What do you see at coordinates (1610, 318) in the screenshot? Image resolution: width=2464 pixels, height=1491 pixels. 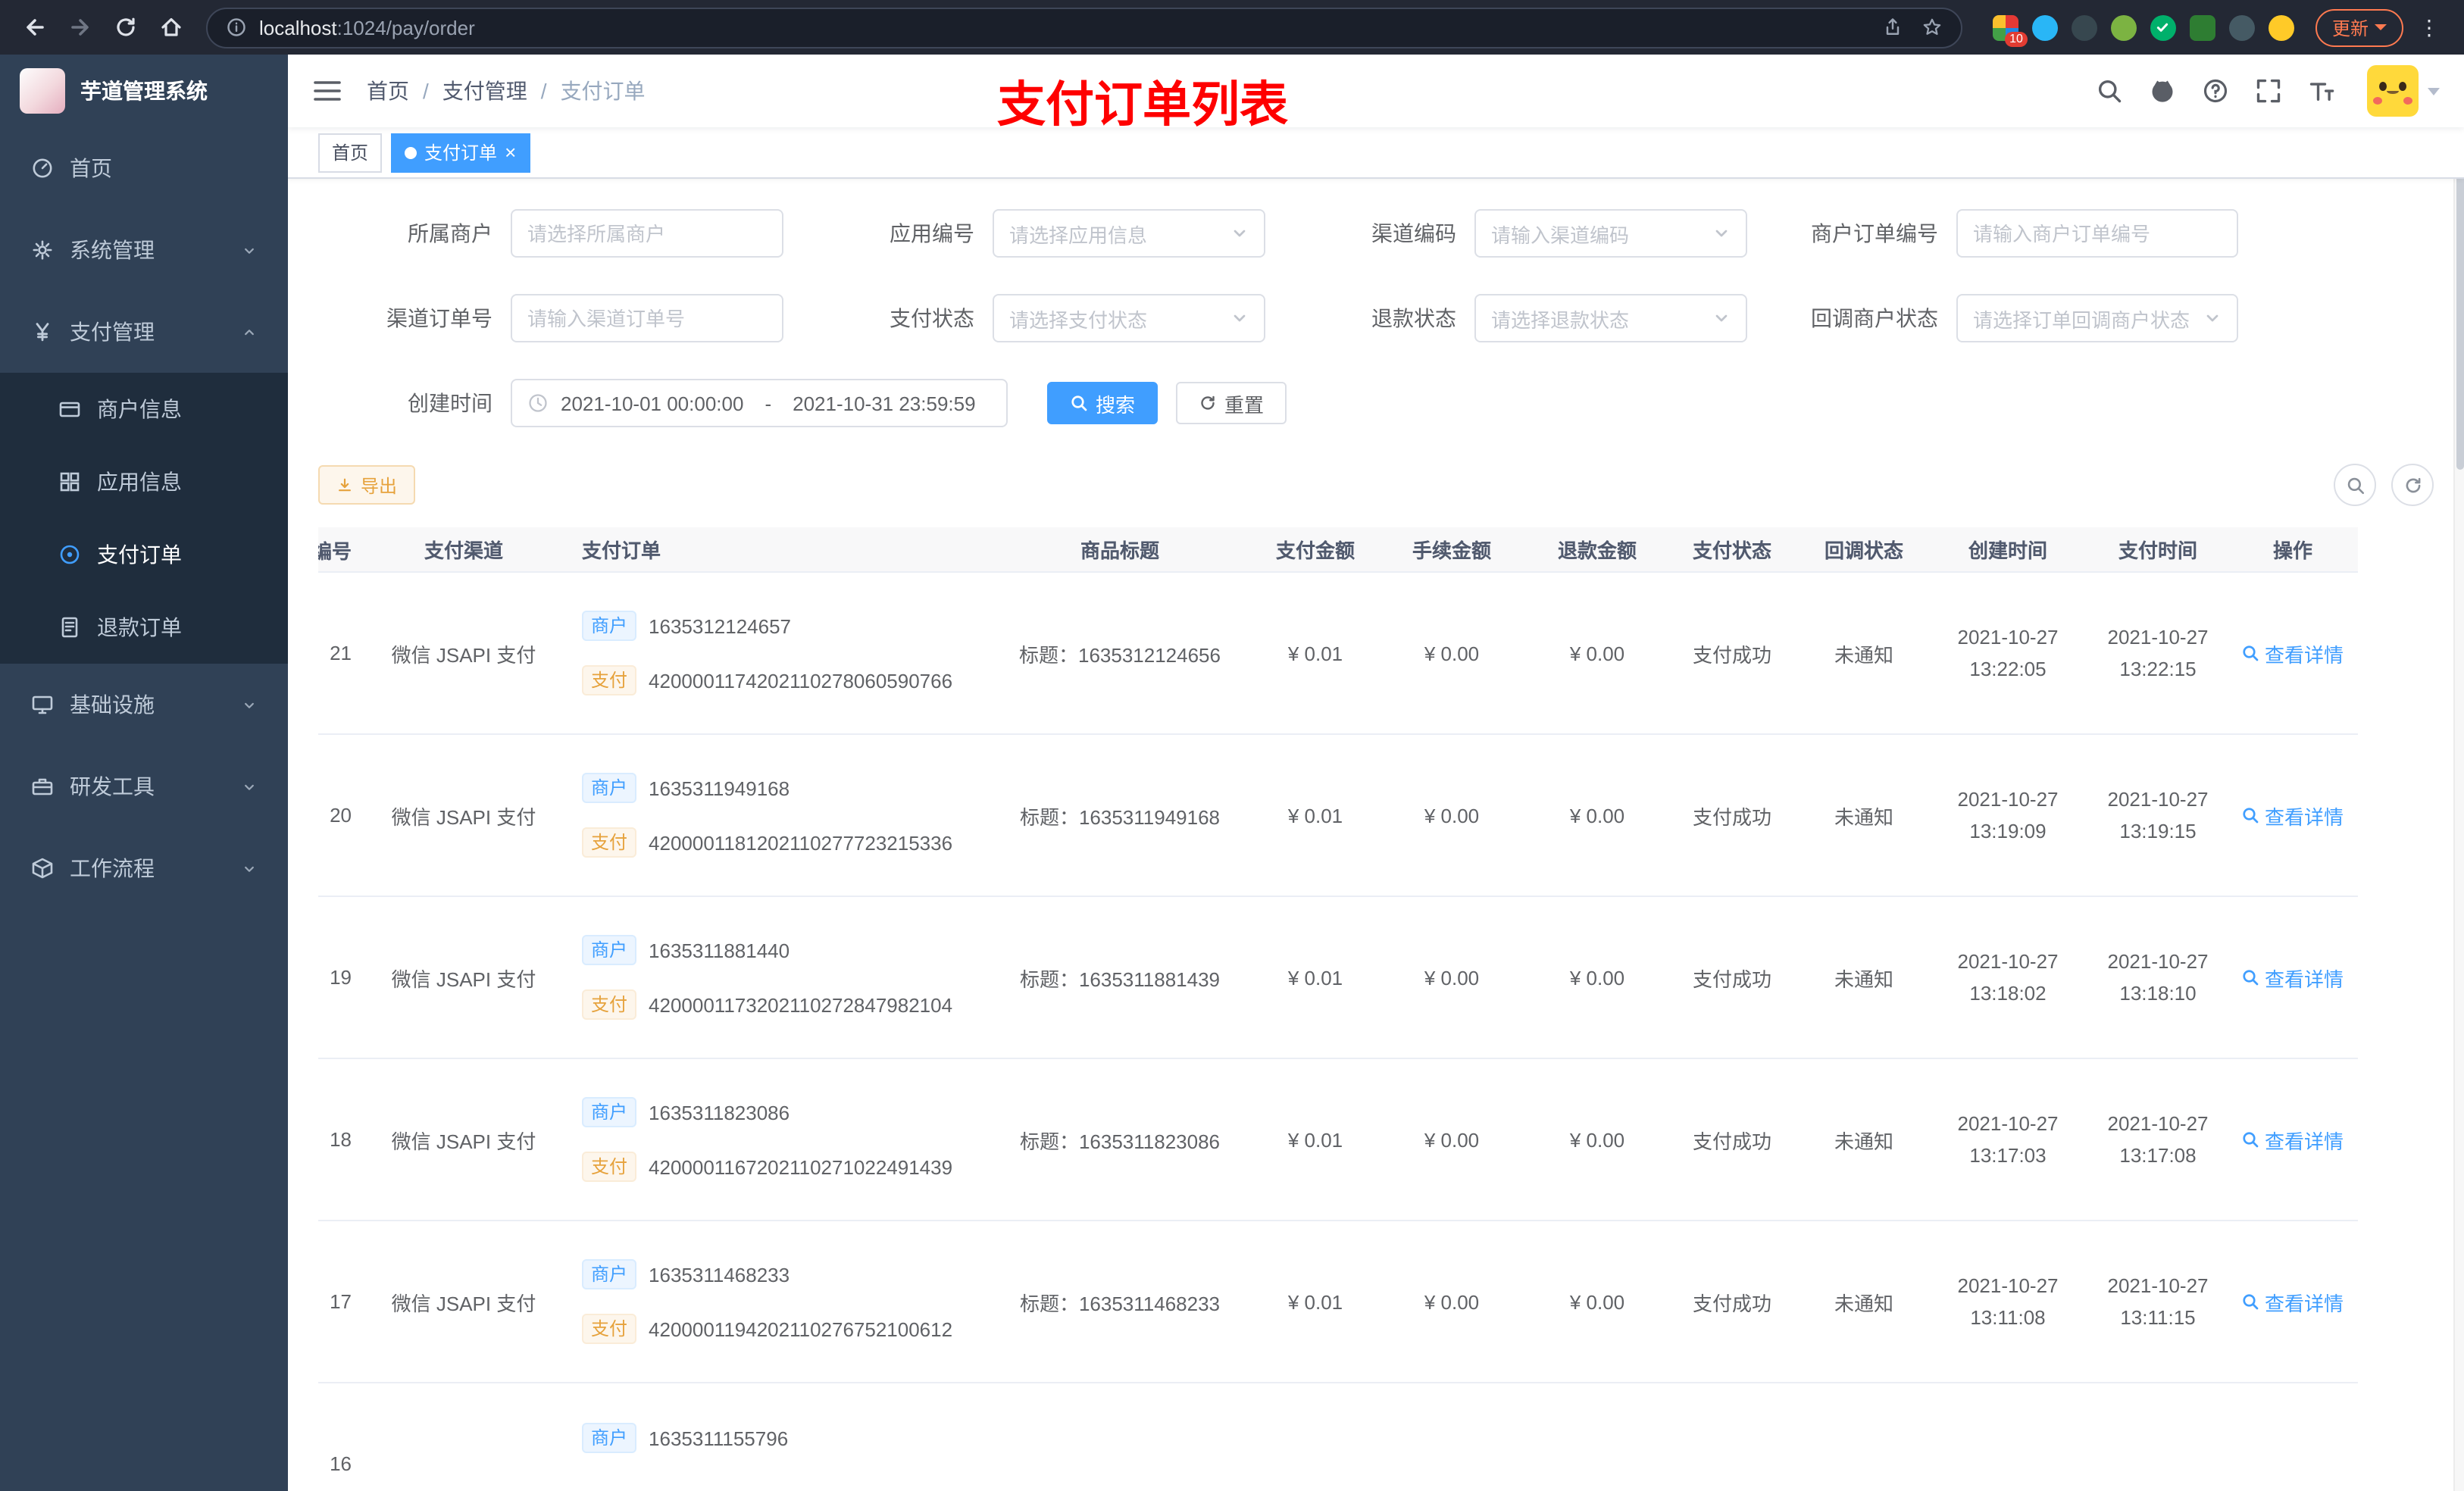 I see `refund-status-select: 请选择退款状态` at bounding box center [1610, 318].